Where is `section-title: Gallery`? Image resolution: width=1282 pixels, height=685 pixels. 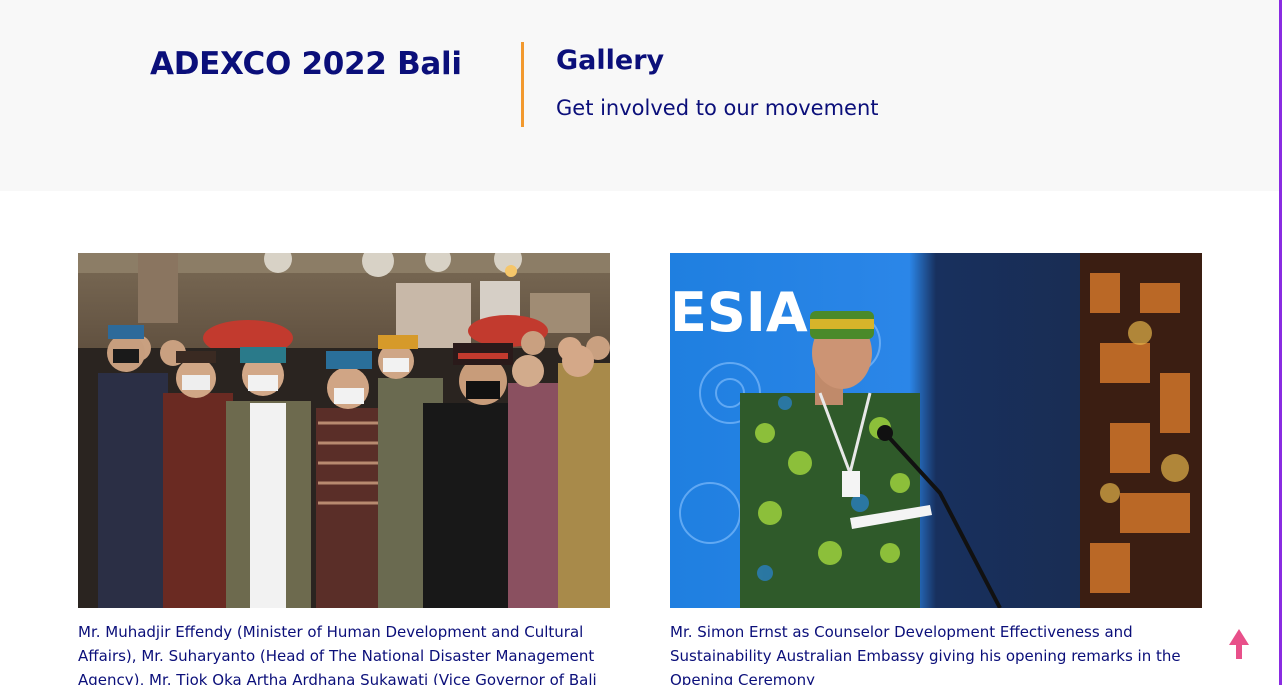
section-title: Gallery is located at coordinates (610, 60).